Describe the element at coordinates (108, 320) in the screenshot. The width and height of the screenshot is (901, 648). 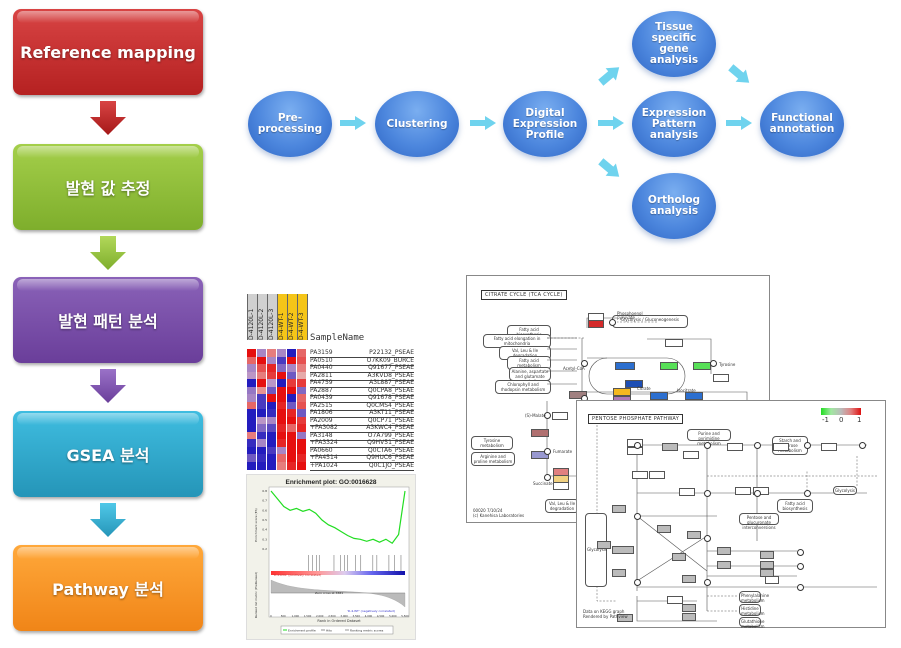
I see `step-expression-pattern-analysis: 발현 패턴 분석` at that location.